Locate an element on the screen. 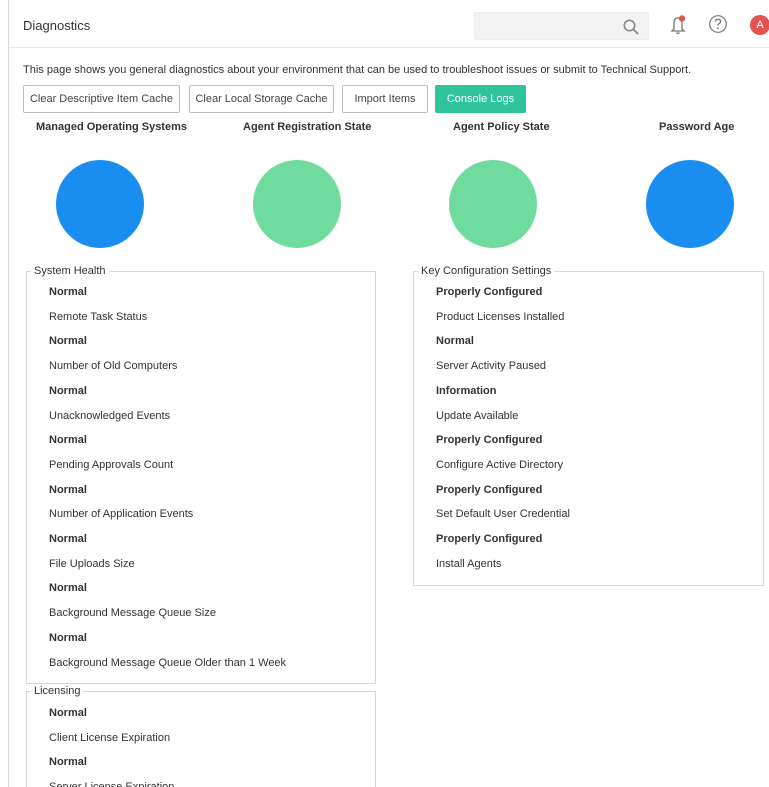  setting-label: Configure Active Directory is located at coordinates (499, 465).